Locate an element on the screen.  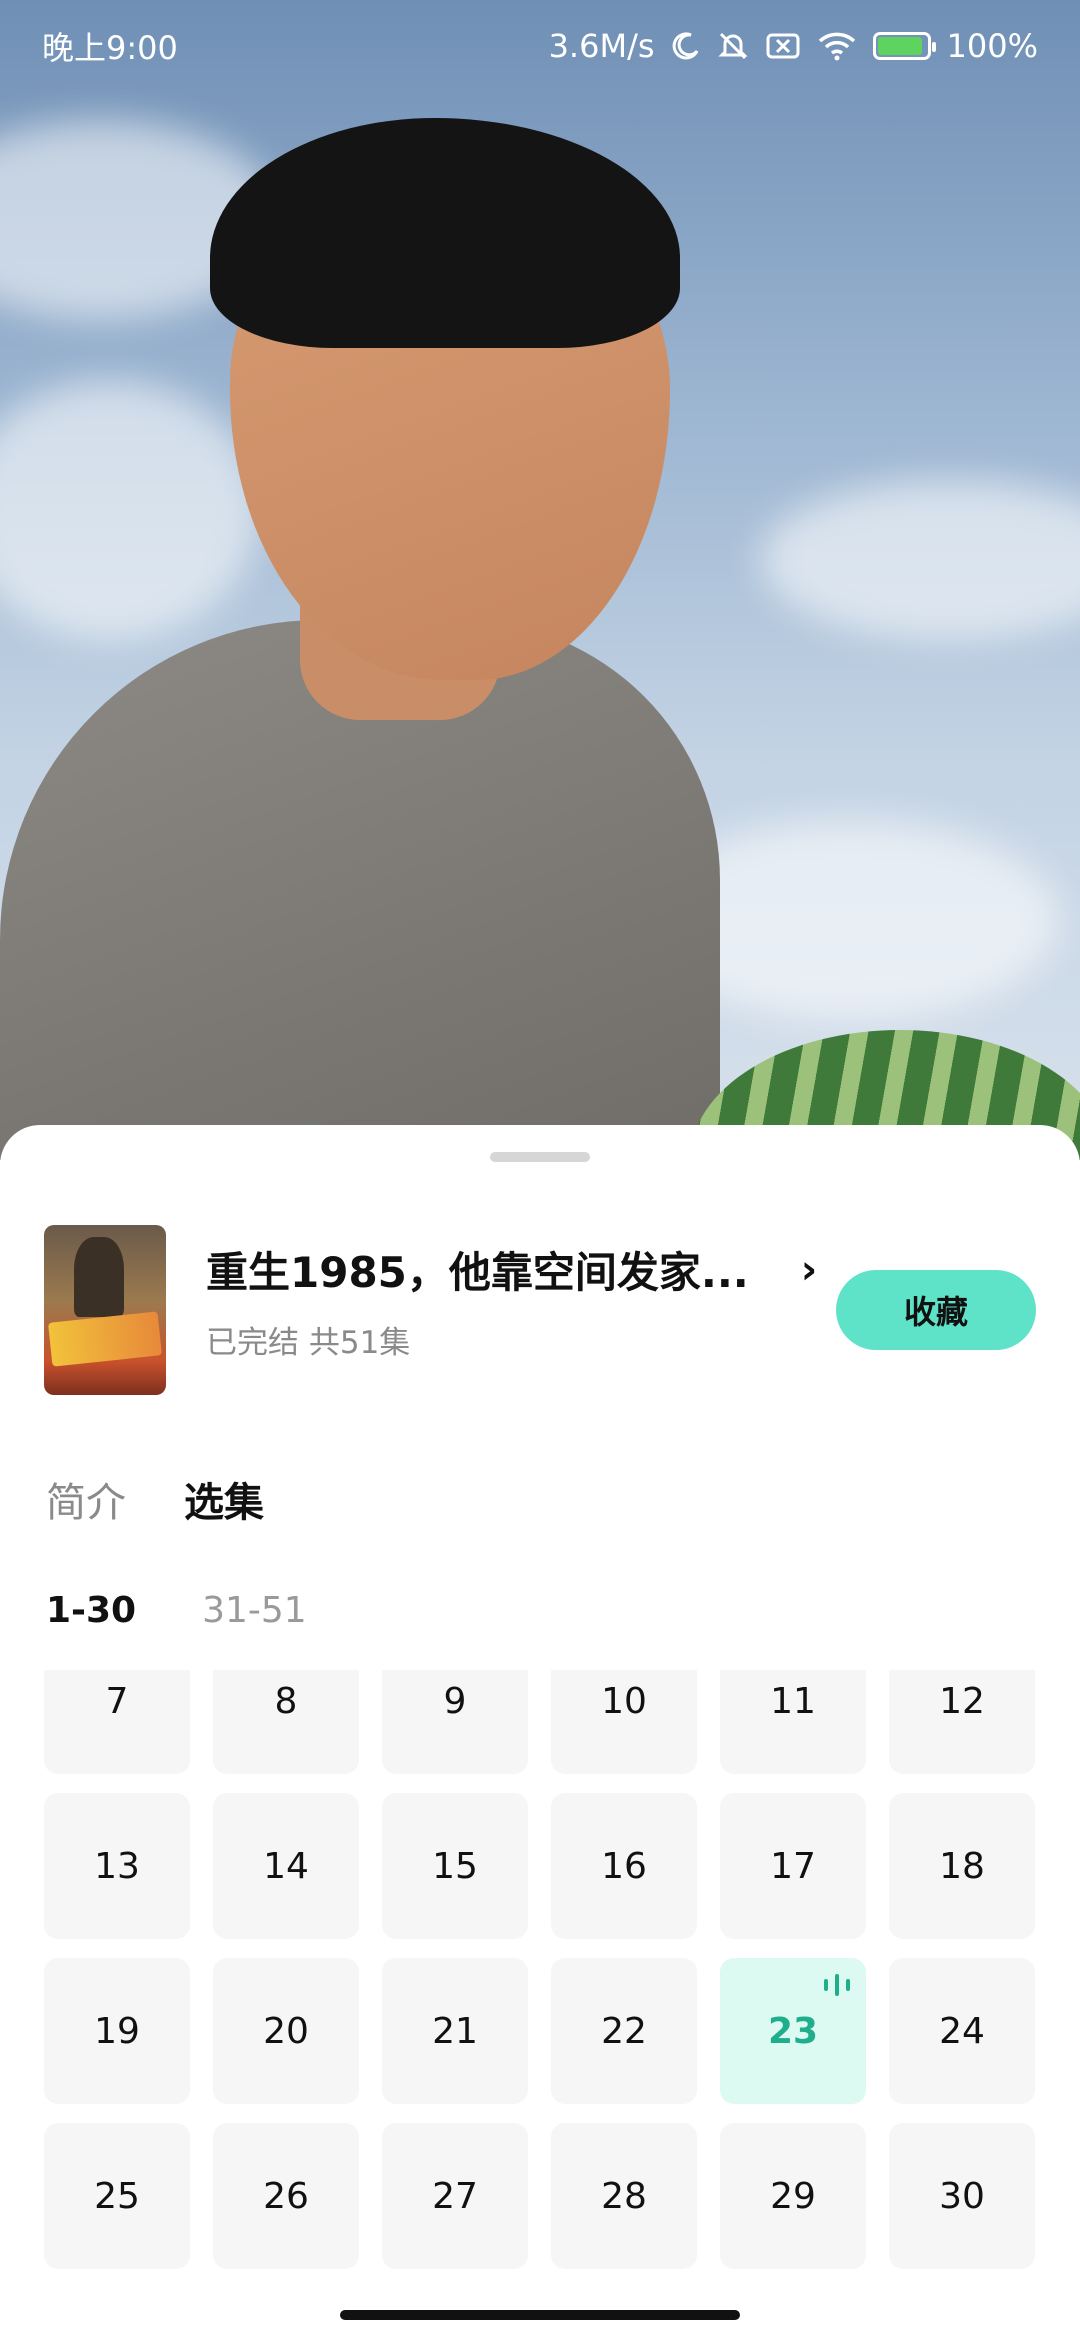
episode-button: 14 is located at coordinates (286, 1866).